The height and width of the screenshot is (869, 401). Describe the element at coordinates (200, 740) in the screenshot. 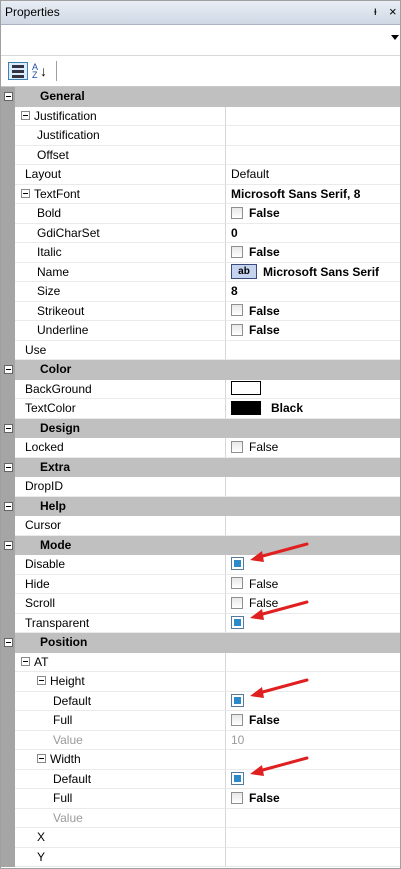

I see `property-row-height-value: Value 10` at that location.